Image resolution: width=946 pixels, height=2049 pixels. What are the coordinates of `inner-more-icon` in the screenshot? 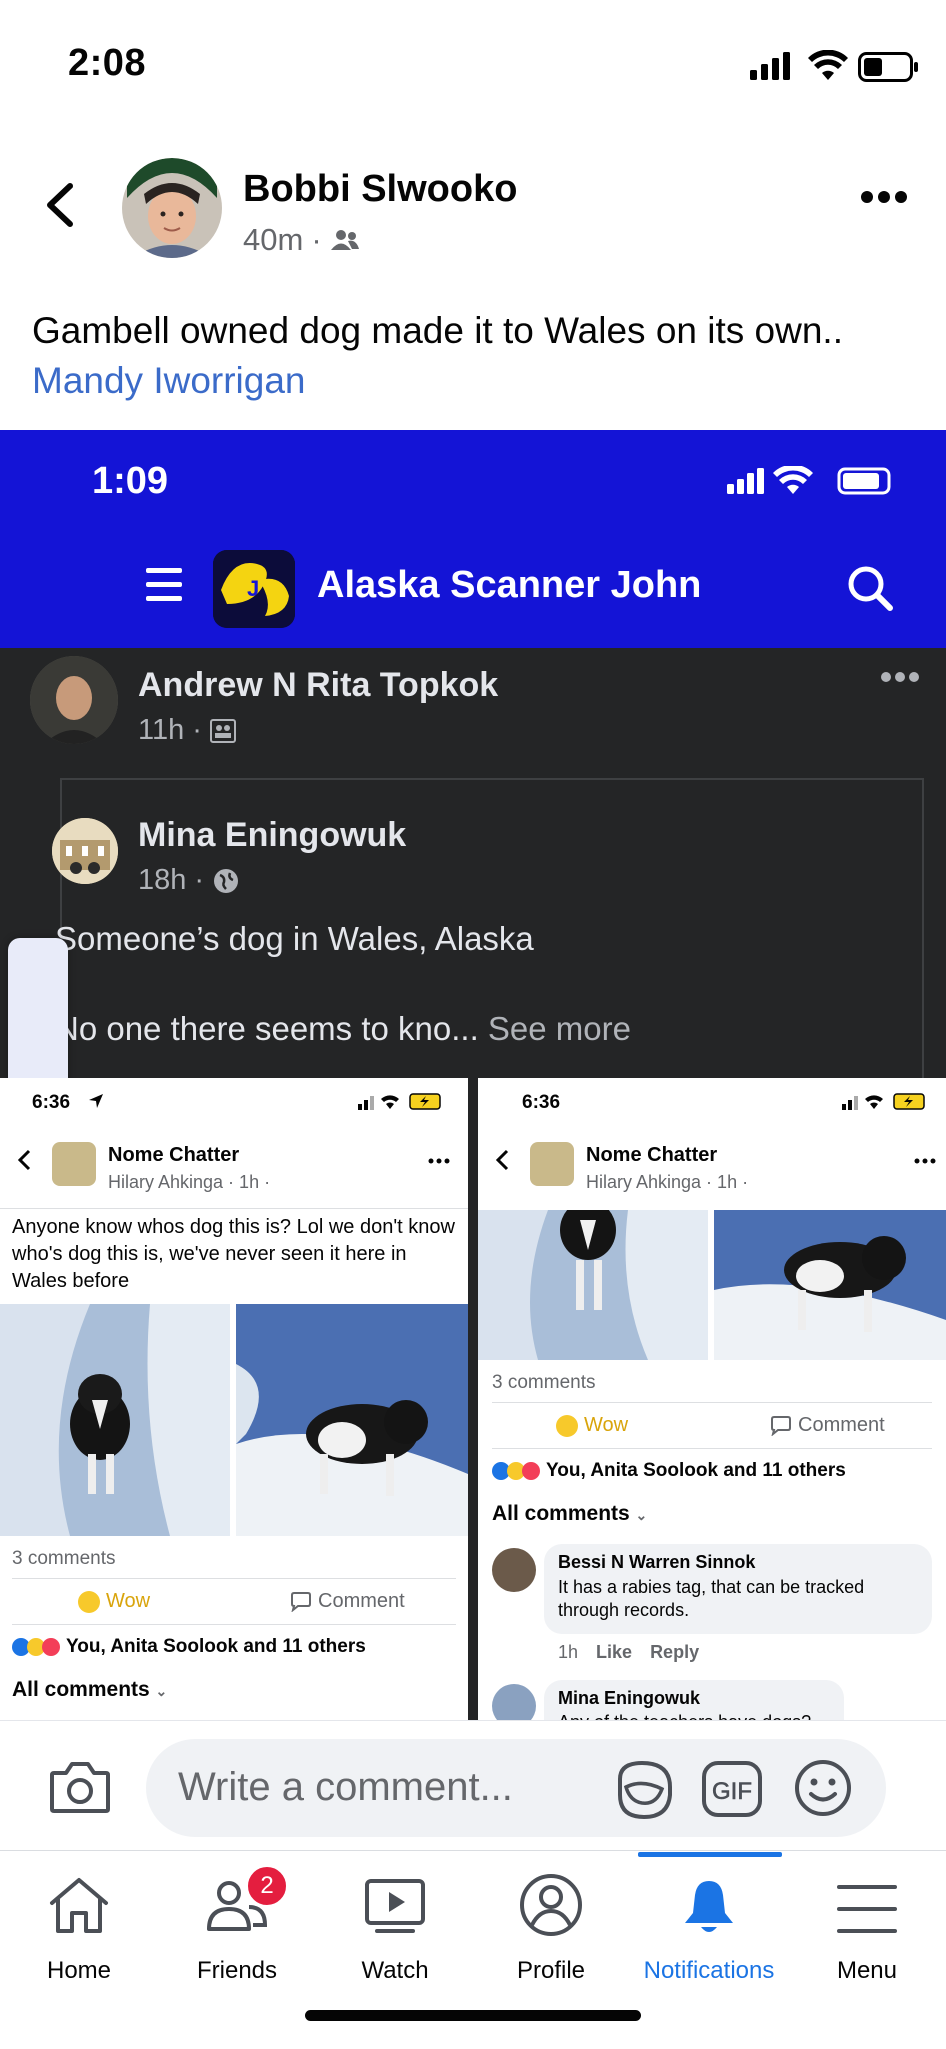 It's located at (900, 679).